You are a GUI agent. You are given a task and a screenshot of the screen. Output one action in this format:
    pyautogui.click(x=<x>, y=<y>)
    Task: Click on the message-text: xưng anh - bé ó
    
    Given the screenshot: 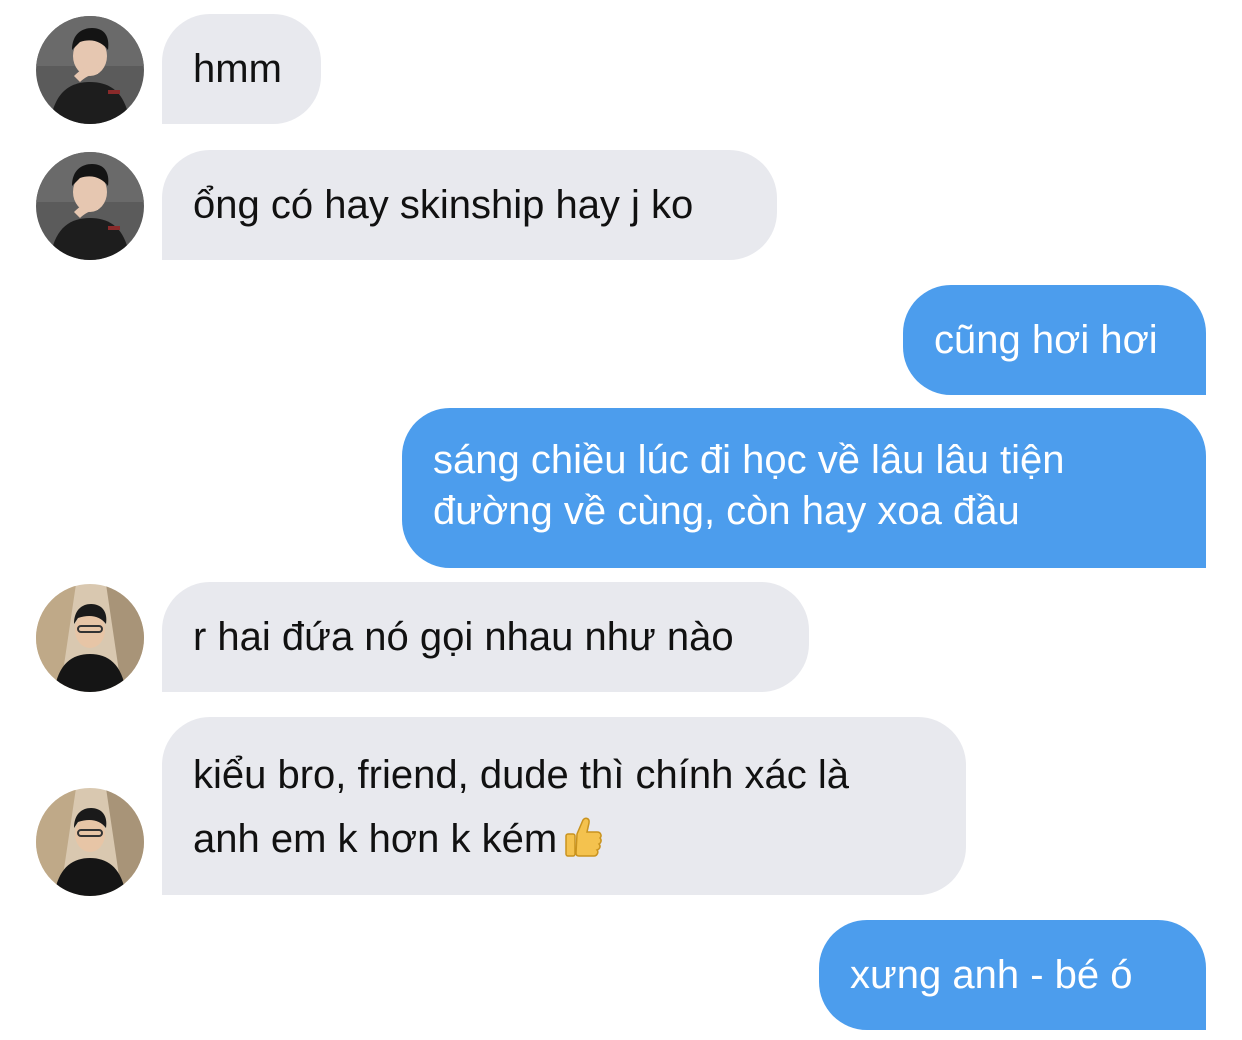 What is the action you would take?
    pyautogui.click(x=991, y=975)
    